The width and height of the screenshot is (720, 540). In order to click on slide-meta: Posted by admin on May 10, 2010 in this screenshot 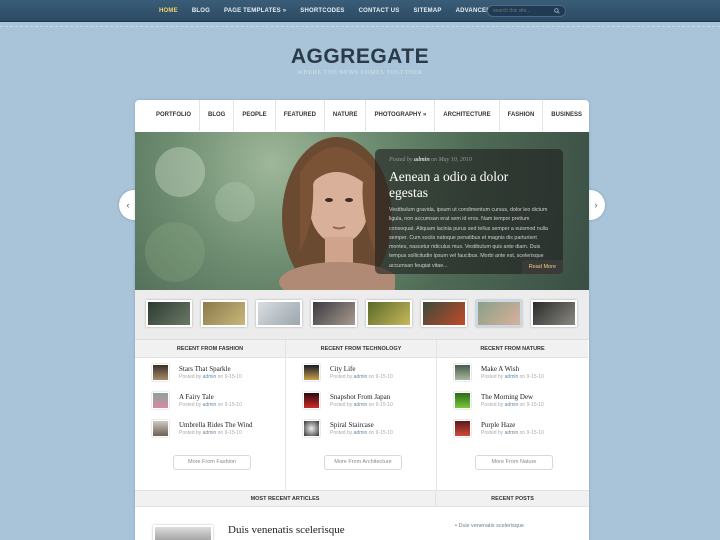, I will do `click(469, 160)`.